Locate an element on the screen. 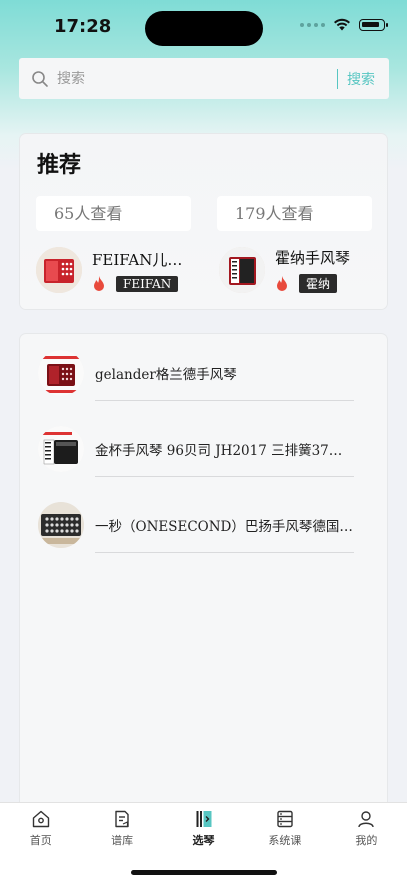  recommend-item: FEIFAN儿童… FEIFAN is located at coordinates (116, 270).